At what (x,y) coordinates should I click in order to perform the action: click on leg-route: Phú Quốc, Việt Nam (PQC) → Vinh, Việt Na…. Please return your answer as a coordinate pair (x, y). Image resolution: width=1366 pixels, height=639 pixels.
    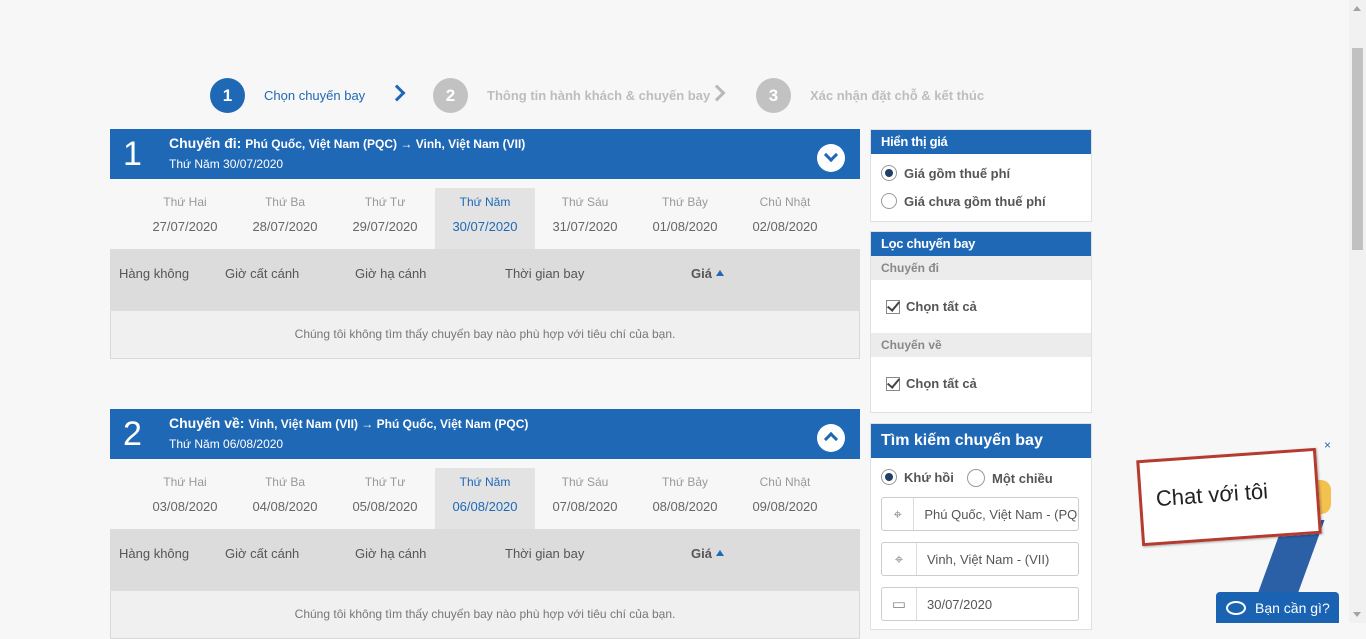
    Looking at the image, I should click on (385, 144).